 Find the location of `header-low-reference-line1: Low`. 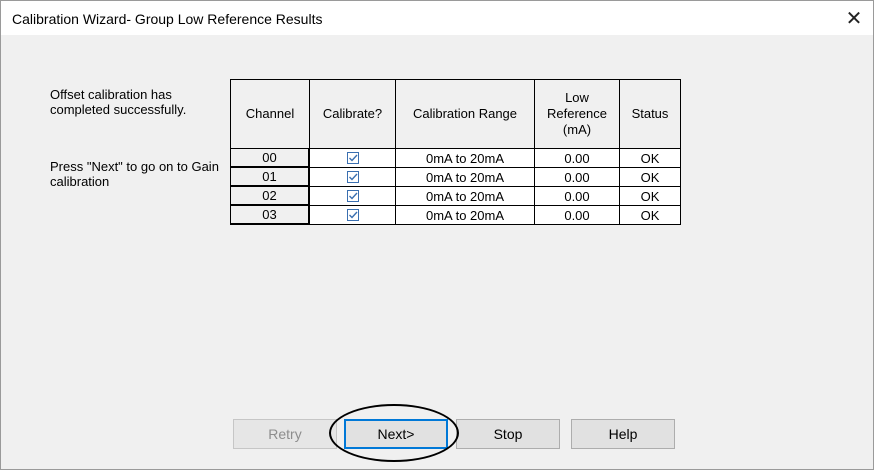

header-low-reference-line1: Low is located at coordinates (577, 97).